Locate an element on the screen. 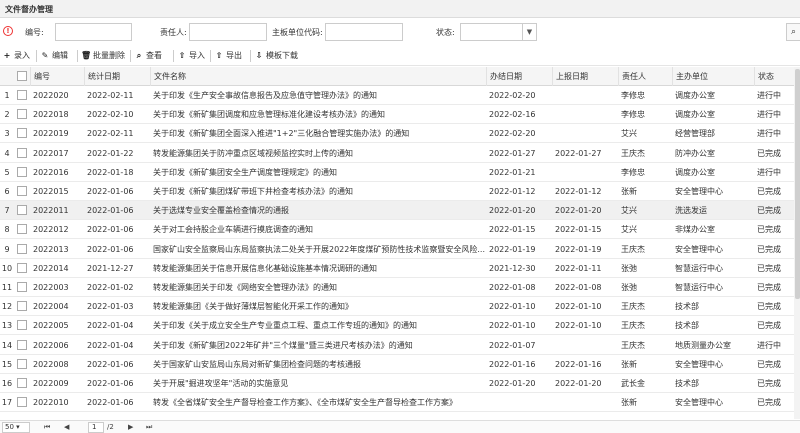  export-icon: ⇧ is located at coordinates (219, 55).